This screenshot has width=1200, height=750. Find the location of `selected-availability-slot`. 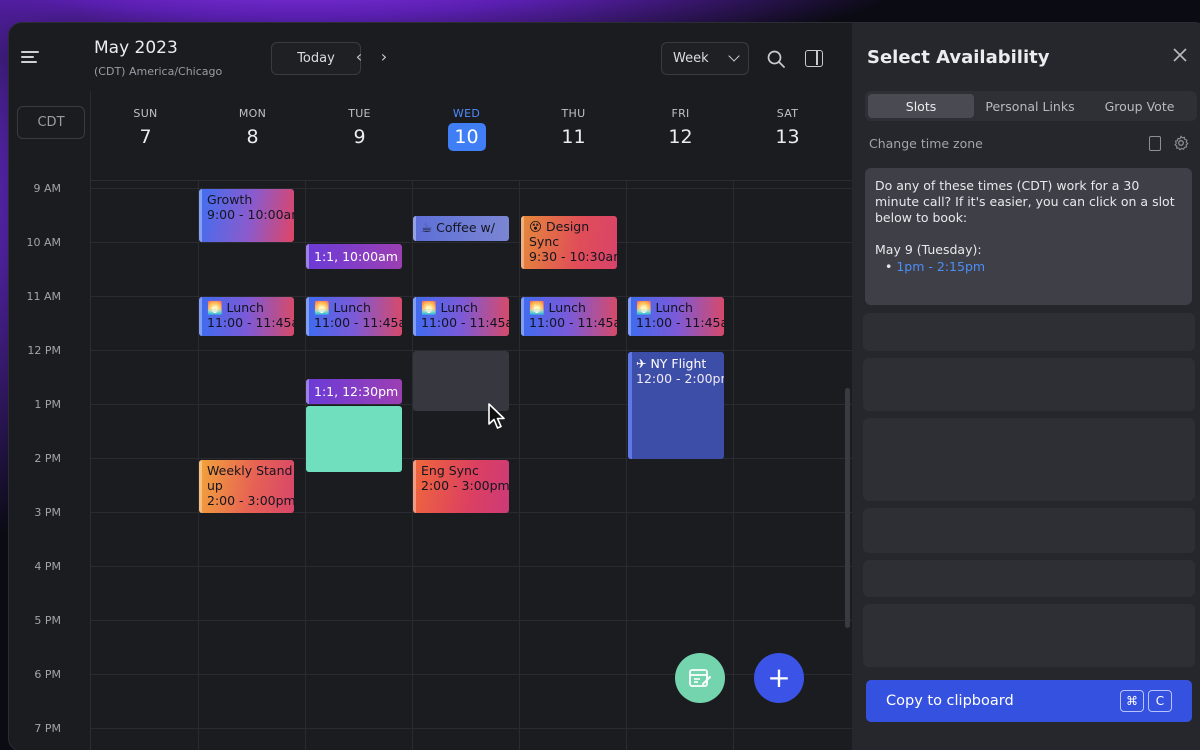

selected-availability-slot is located at coordinates (354, 439).